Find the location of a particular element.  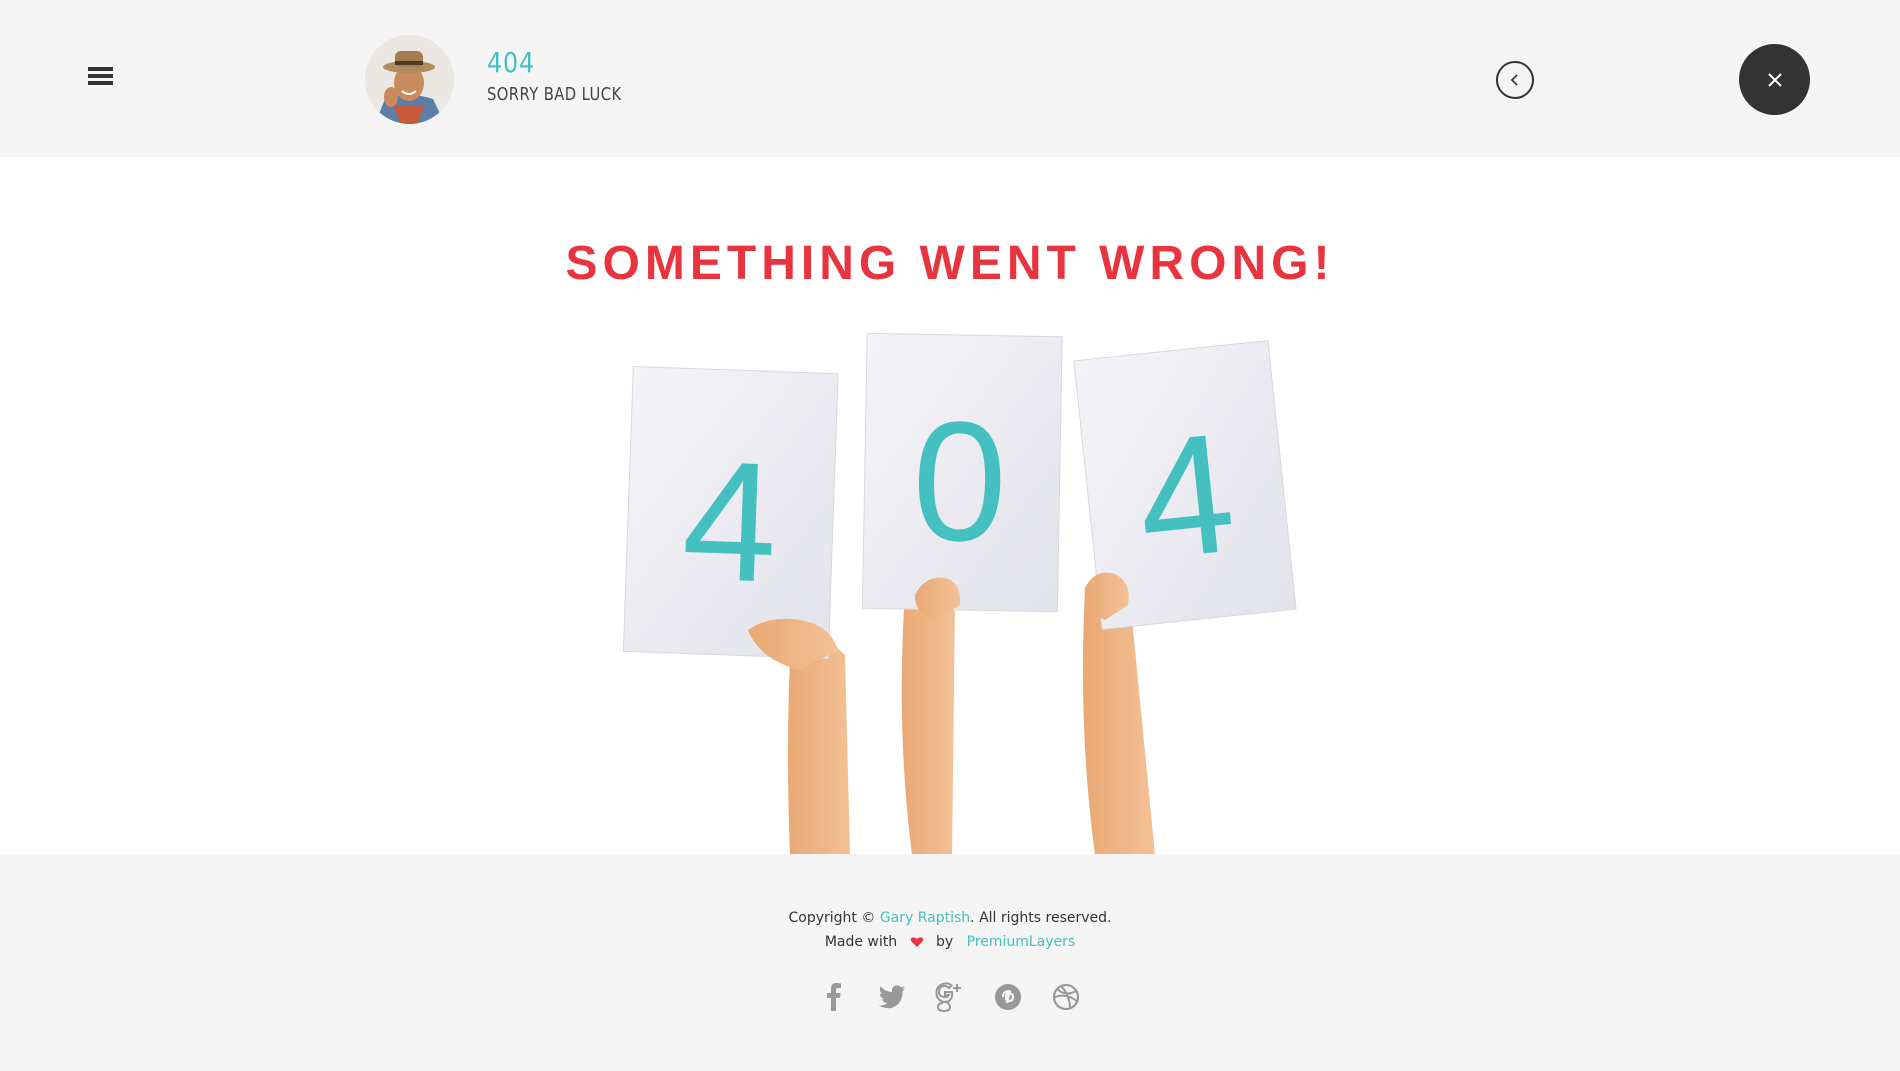

card-digit-2: 0 is located at coordinates (960, 482).